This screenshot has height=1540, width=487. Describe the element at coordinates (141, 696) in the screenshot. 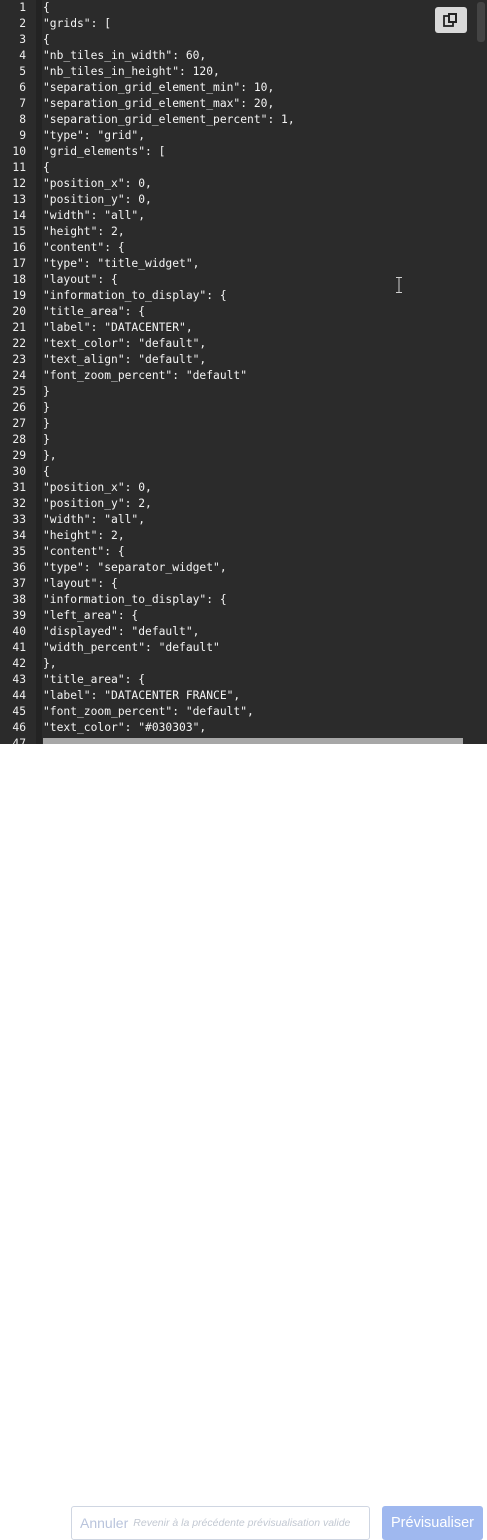

I see `code-text: "label": "DATACENTER FRANCE",` at that location.